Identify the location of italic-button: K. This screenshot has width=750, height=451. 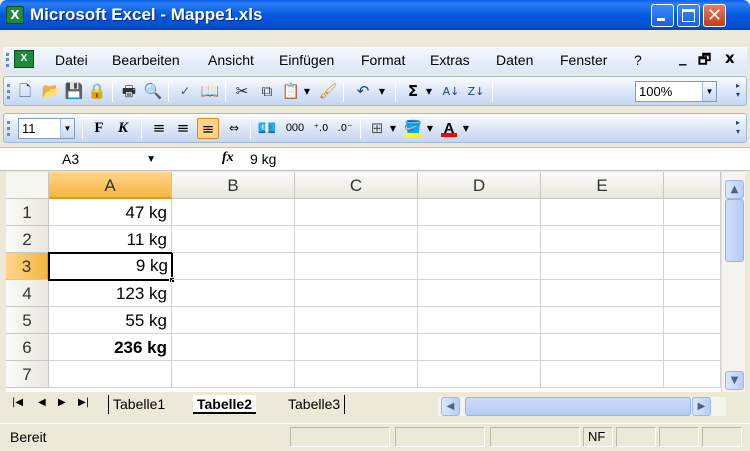
(123, 128).